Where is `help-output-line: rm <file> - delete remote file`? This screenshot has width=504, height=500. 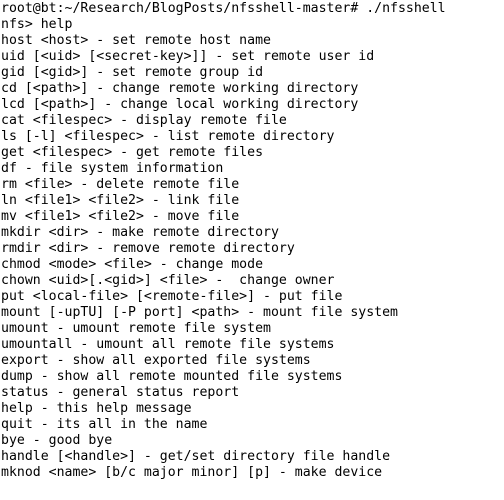
help-output-line: rm <file> - delete remote file is located at coordinates (120, 184).